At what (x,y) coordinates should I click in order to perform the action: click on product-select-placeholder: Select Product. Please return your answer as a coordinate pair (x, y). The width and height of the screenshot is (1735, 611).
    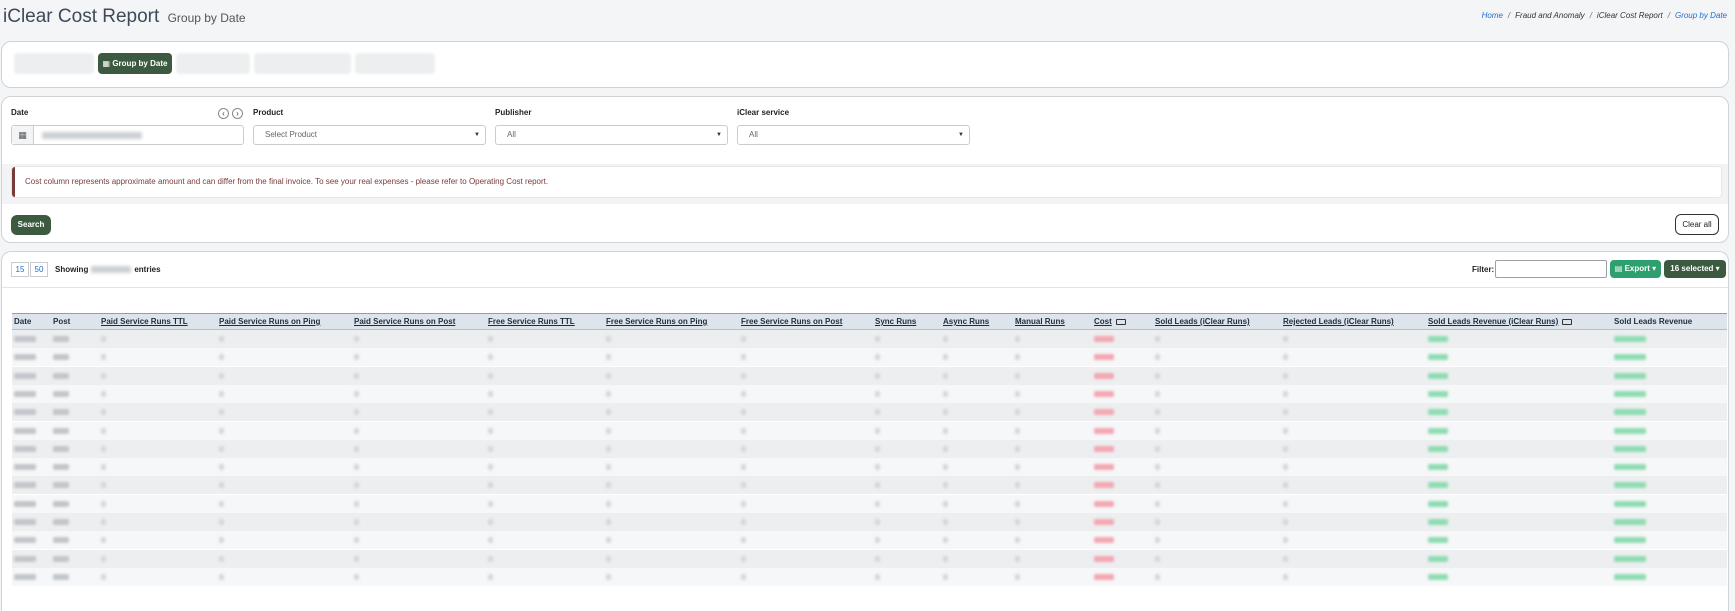
    Looking at the image, I should click on (291, 134).